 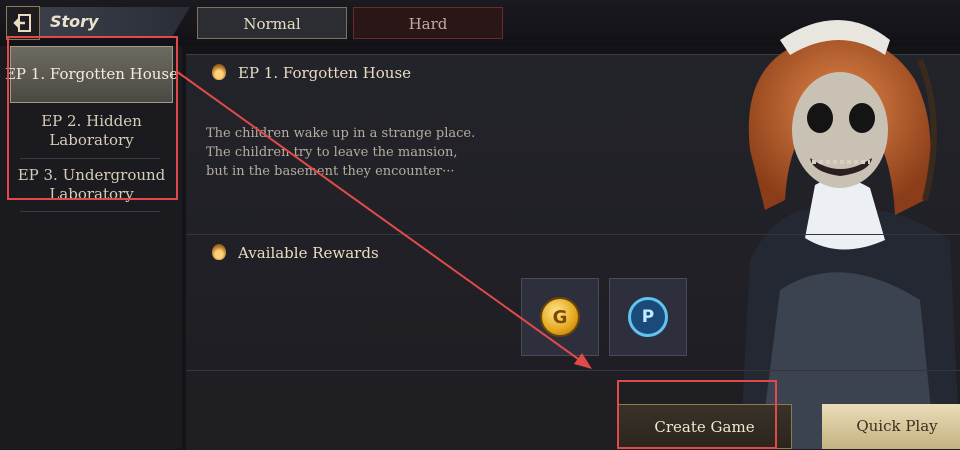 I want to click on episode-title-text: EP 1. Forgotten House, so click(x=325, y=73).